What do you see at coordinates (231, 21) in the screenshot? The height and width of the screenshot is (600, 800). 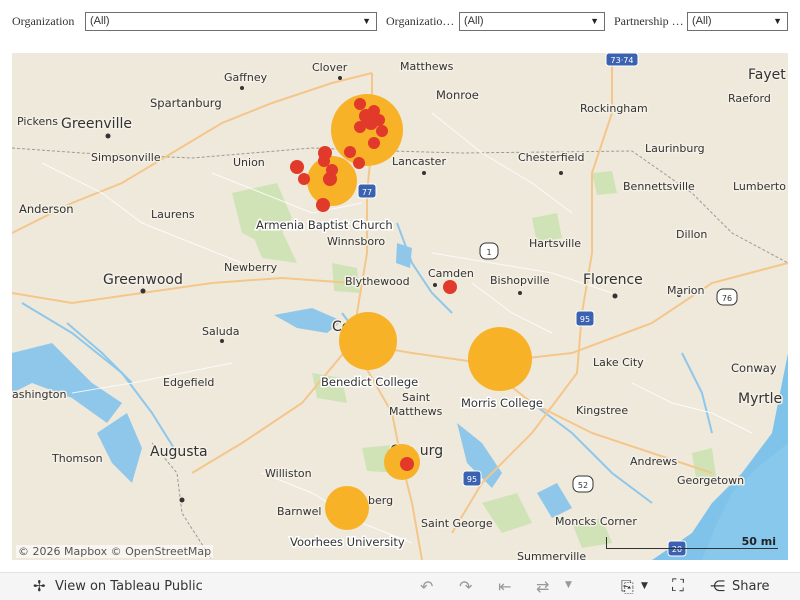 I see `organization-dropdown: (All) ▼` at bounding box center [231, 21].